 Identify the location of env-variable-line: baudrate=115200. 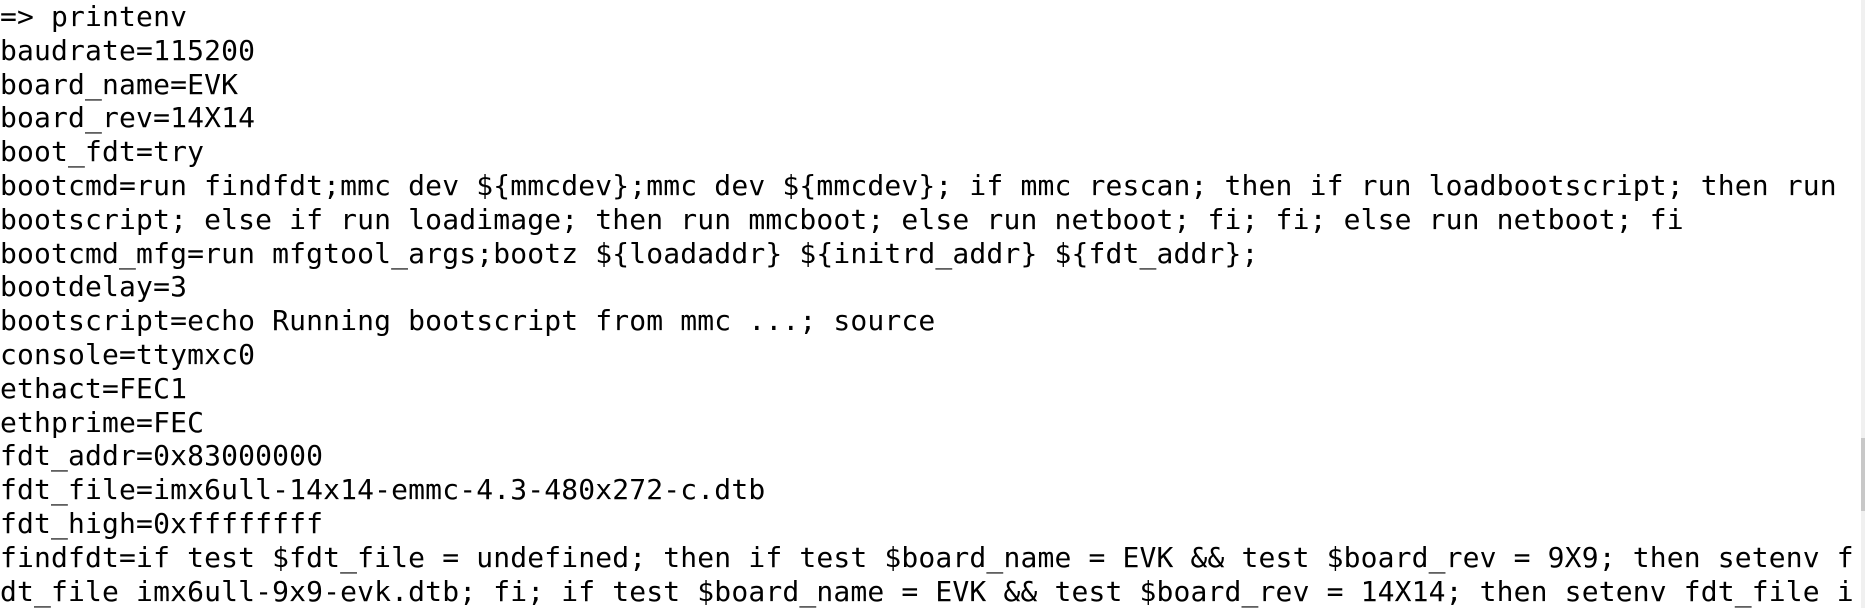
(128, 50).